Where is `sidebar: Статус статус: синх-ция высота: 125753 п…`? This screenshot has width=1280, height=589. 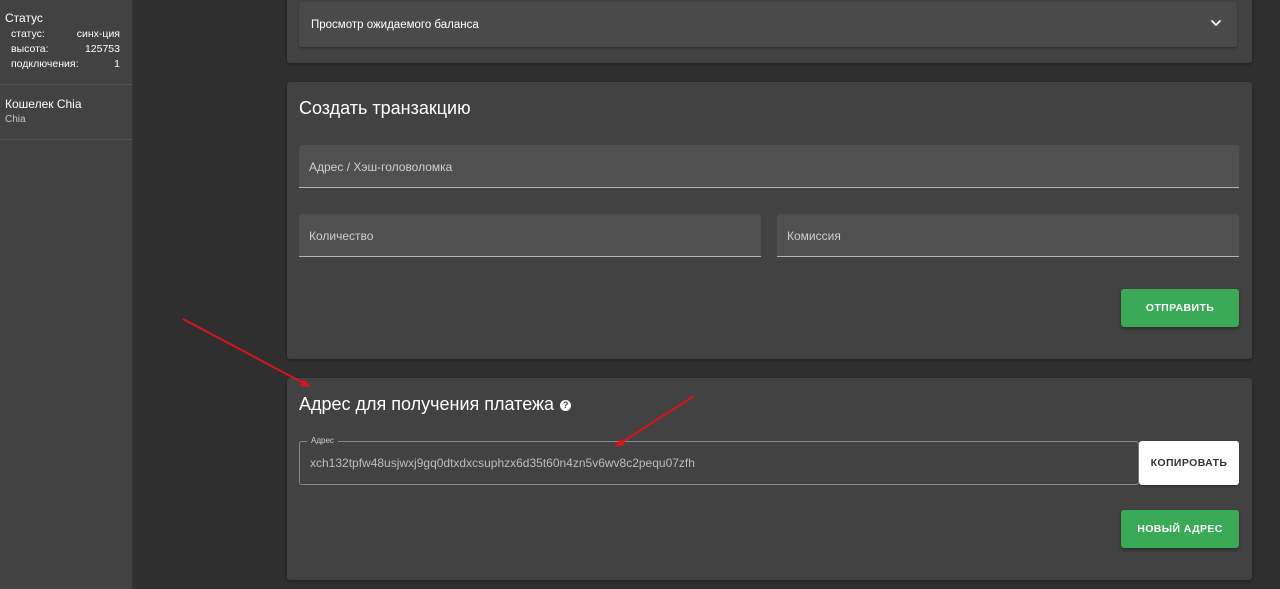
sidebar: Статус статус: синх-ция высота: 125753 п… is located at coordinates (66, 294).